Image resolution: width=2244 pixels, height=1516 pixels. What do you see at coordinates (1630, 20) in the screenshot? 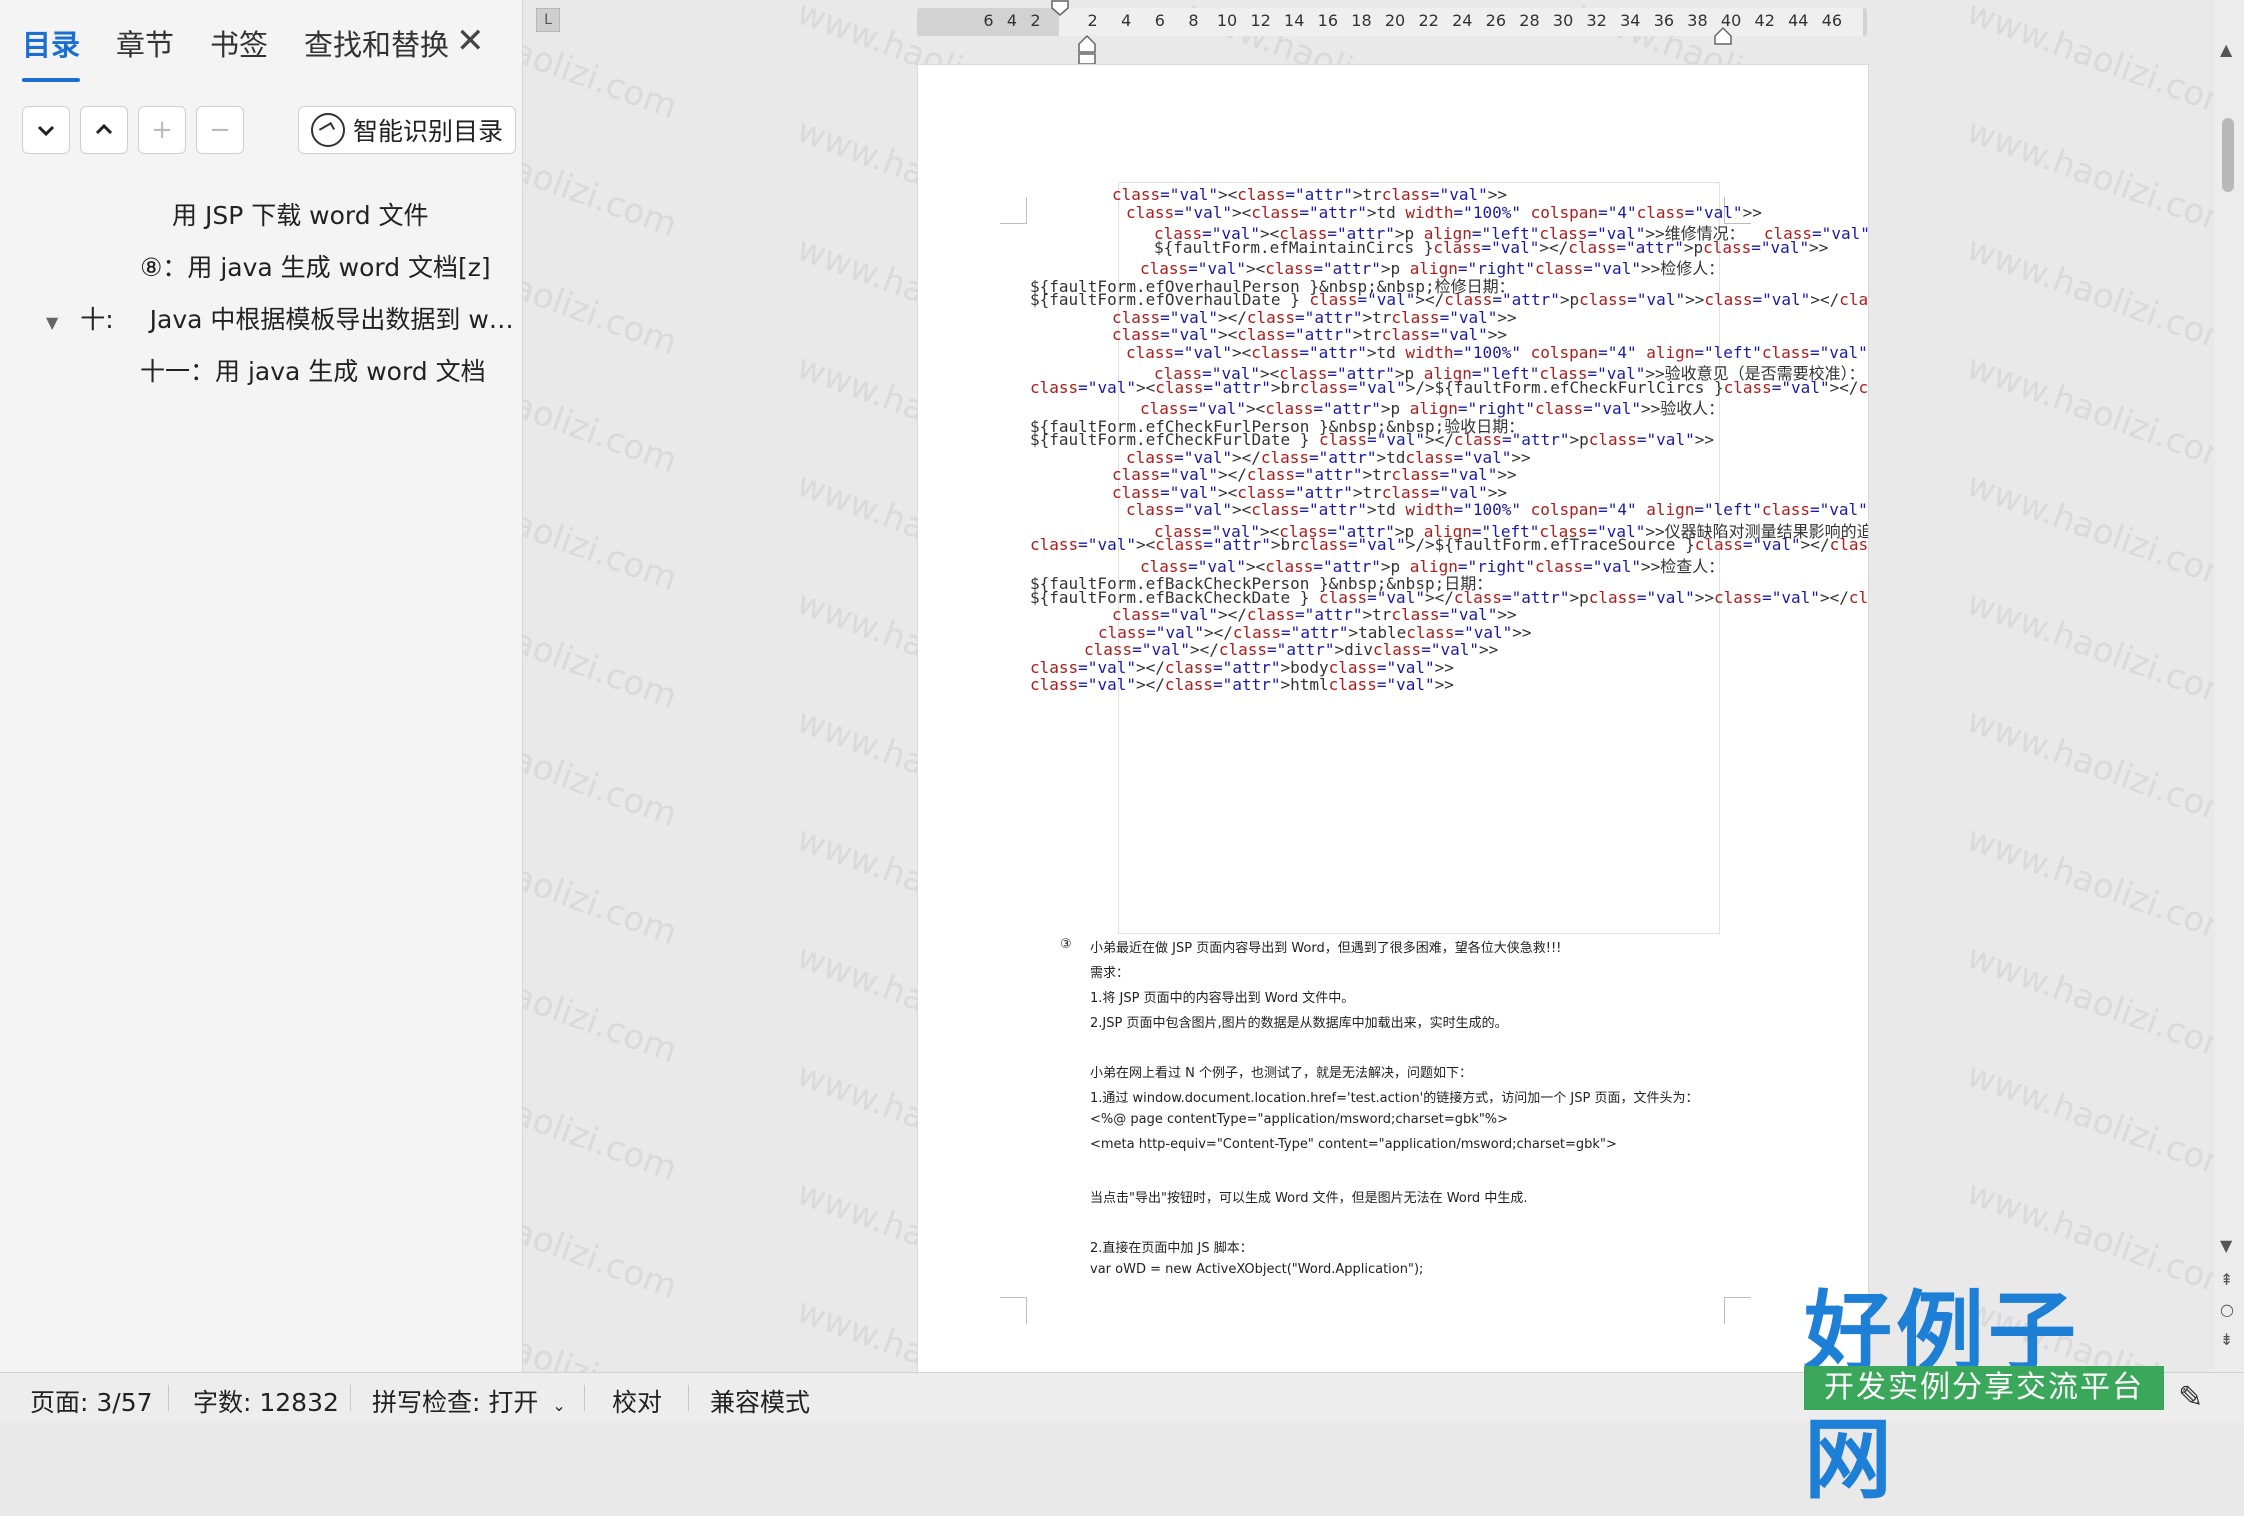
I see `ruler-number: 34` at bounding box center [1630, 20].